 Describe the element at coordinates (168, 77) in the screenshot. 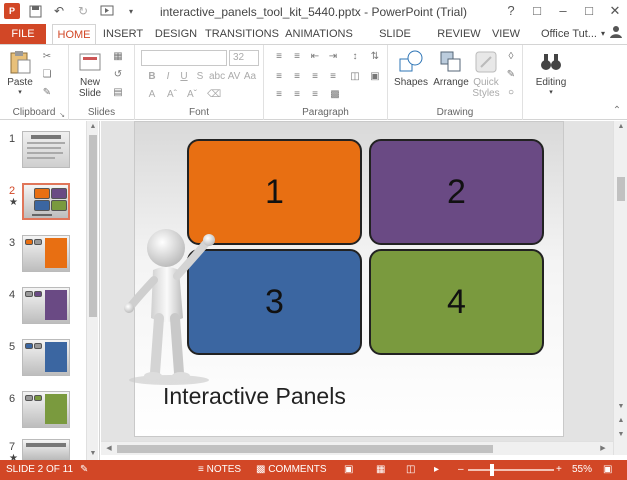

I see `italic-icon: I` at that location.